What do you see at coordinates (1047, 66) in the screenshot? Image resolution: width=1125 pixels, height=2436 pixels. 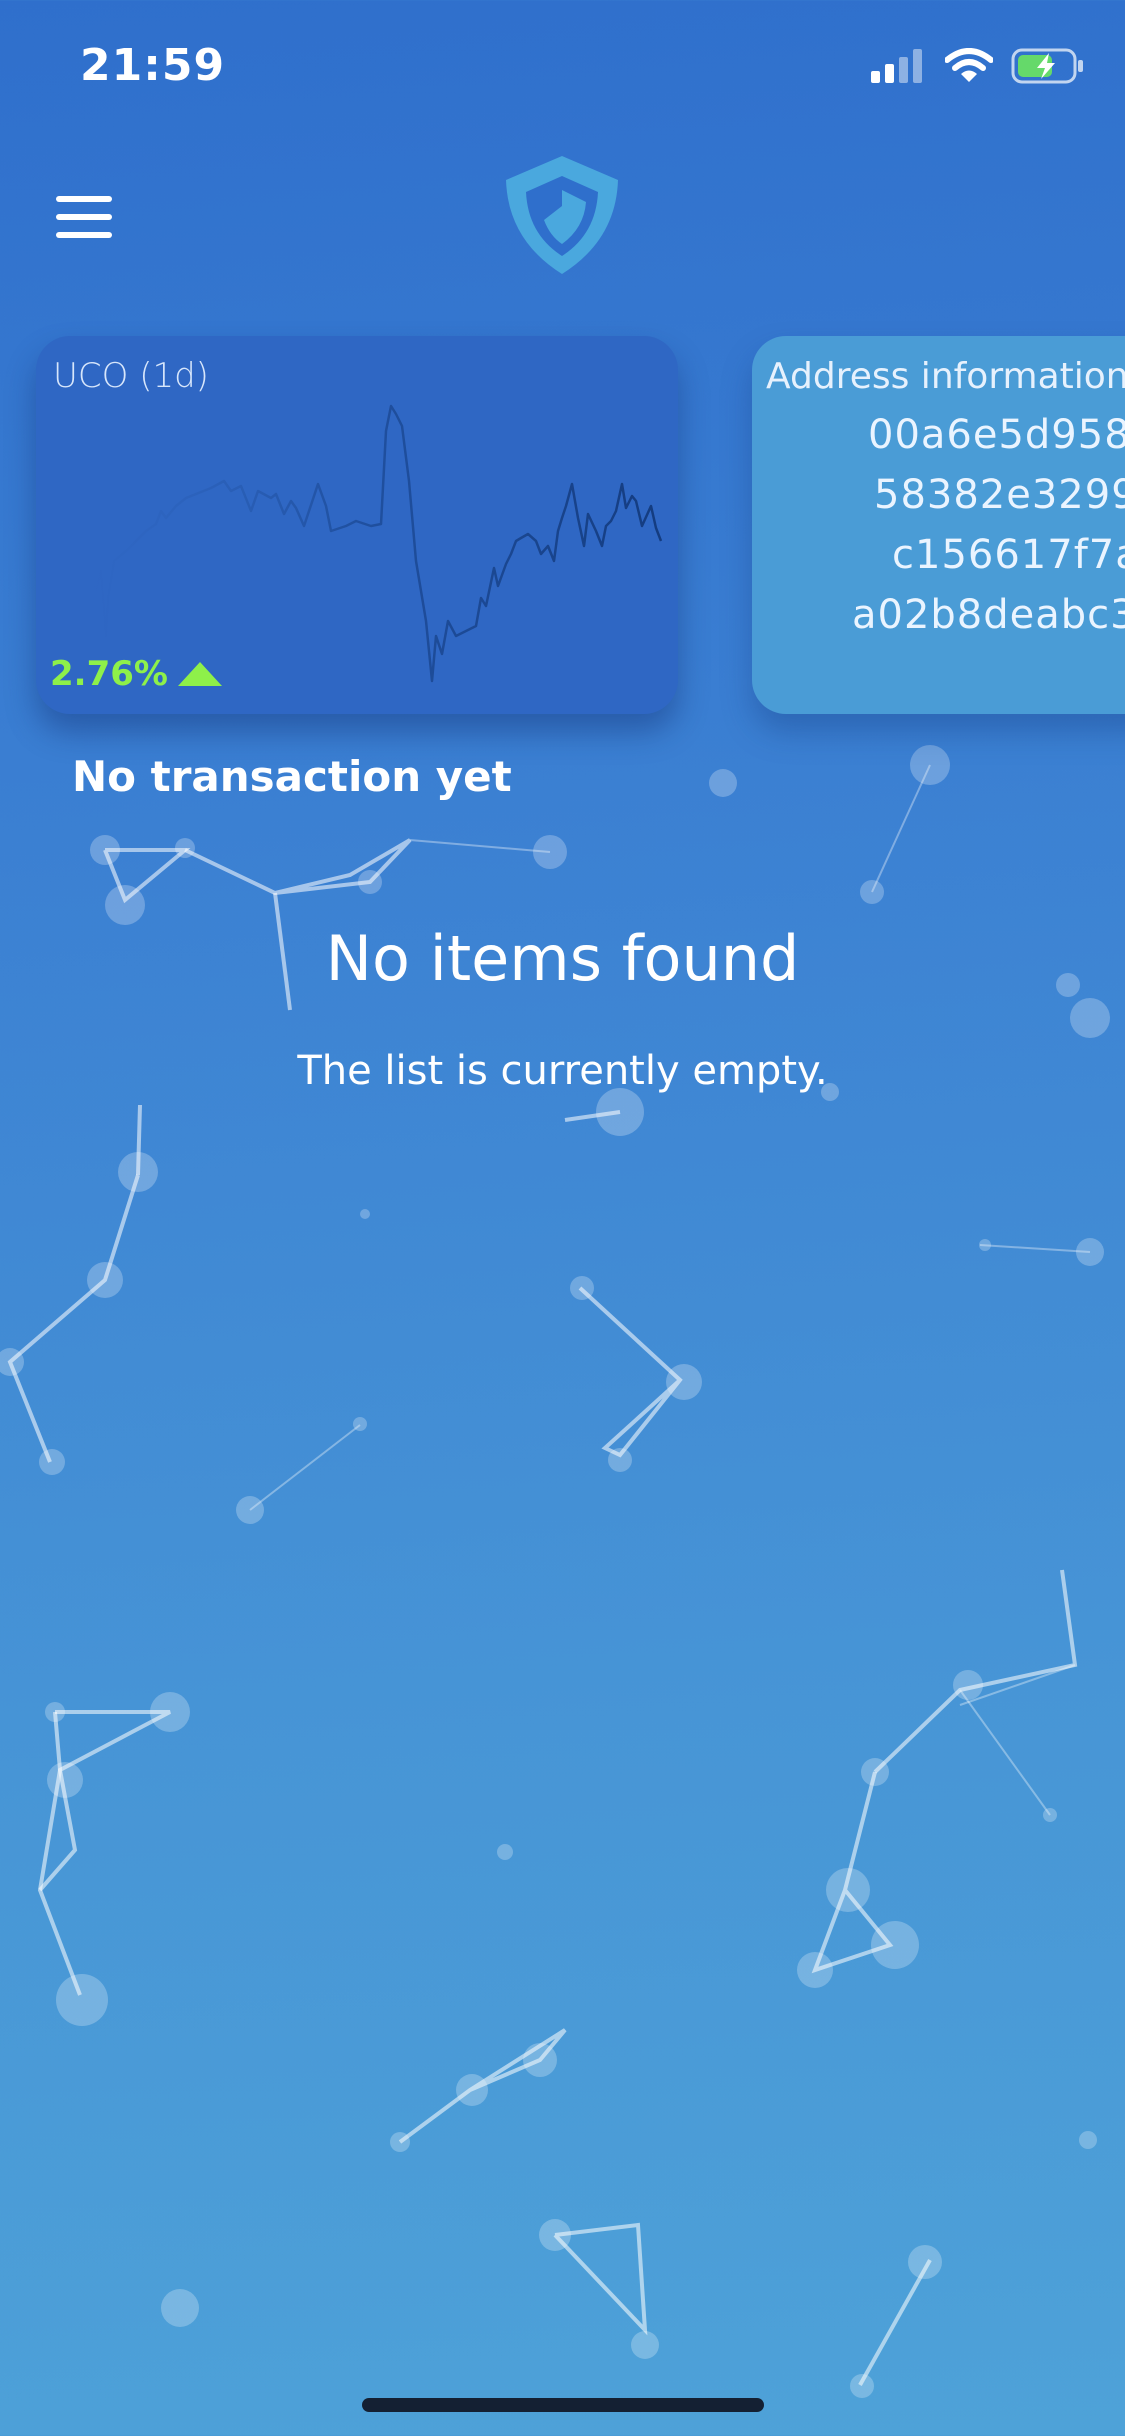 I see `battery-icon` at bounding box center [1047, 66].